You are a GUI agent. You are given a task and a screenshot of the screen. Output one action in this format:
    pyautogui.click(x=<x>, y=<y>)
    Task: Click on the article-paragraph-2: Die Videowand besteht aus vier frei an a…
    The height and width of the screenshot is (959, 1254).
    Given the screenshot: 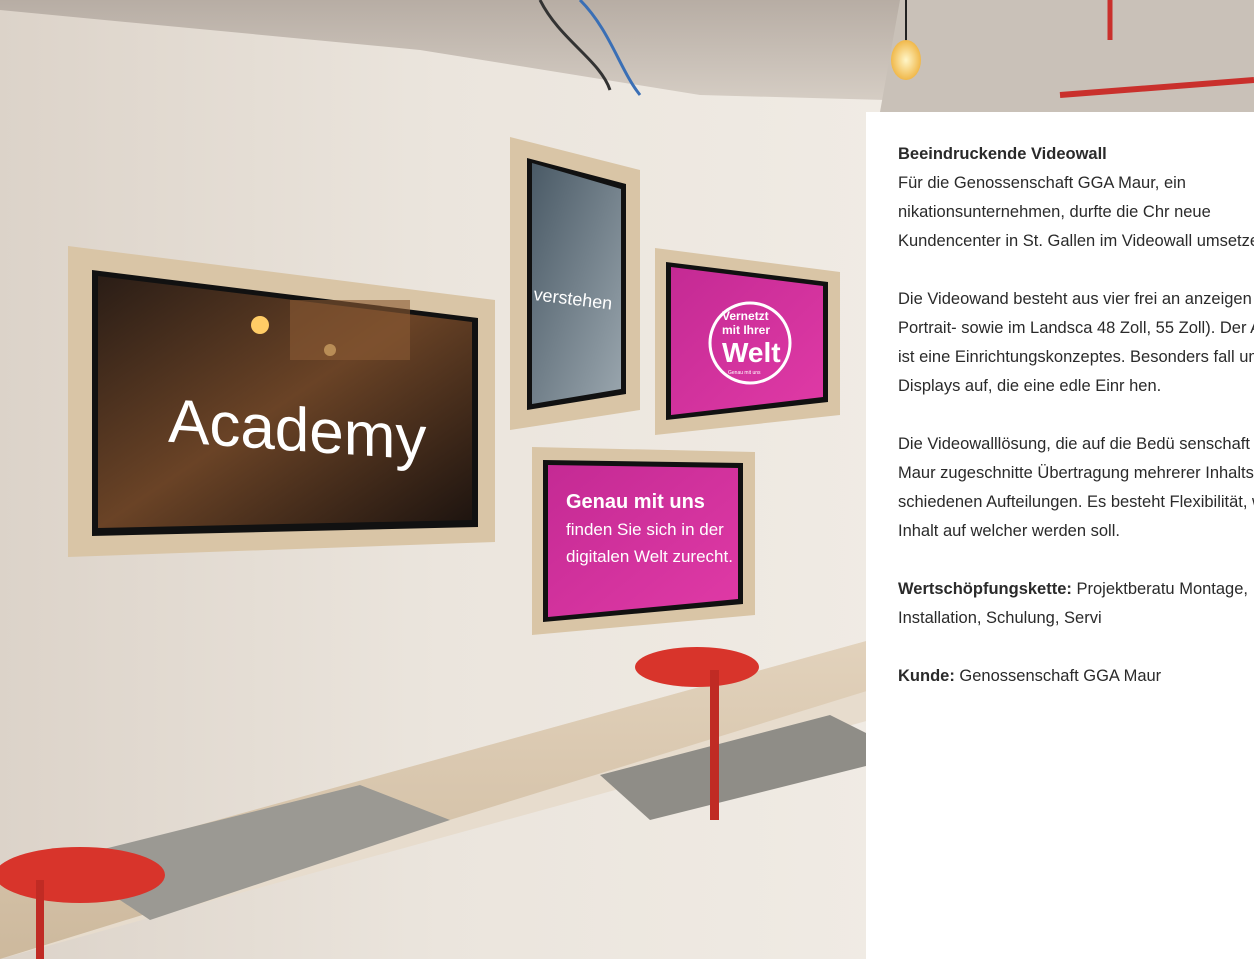 What is the action you would take?
    pyautogui.click(x=1076, y=342)
    